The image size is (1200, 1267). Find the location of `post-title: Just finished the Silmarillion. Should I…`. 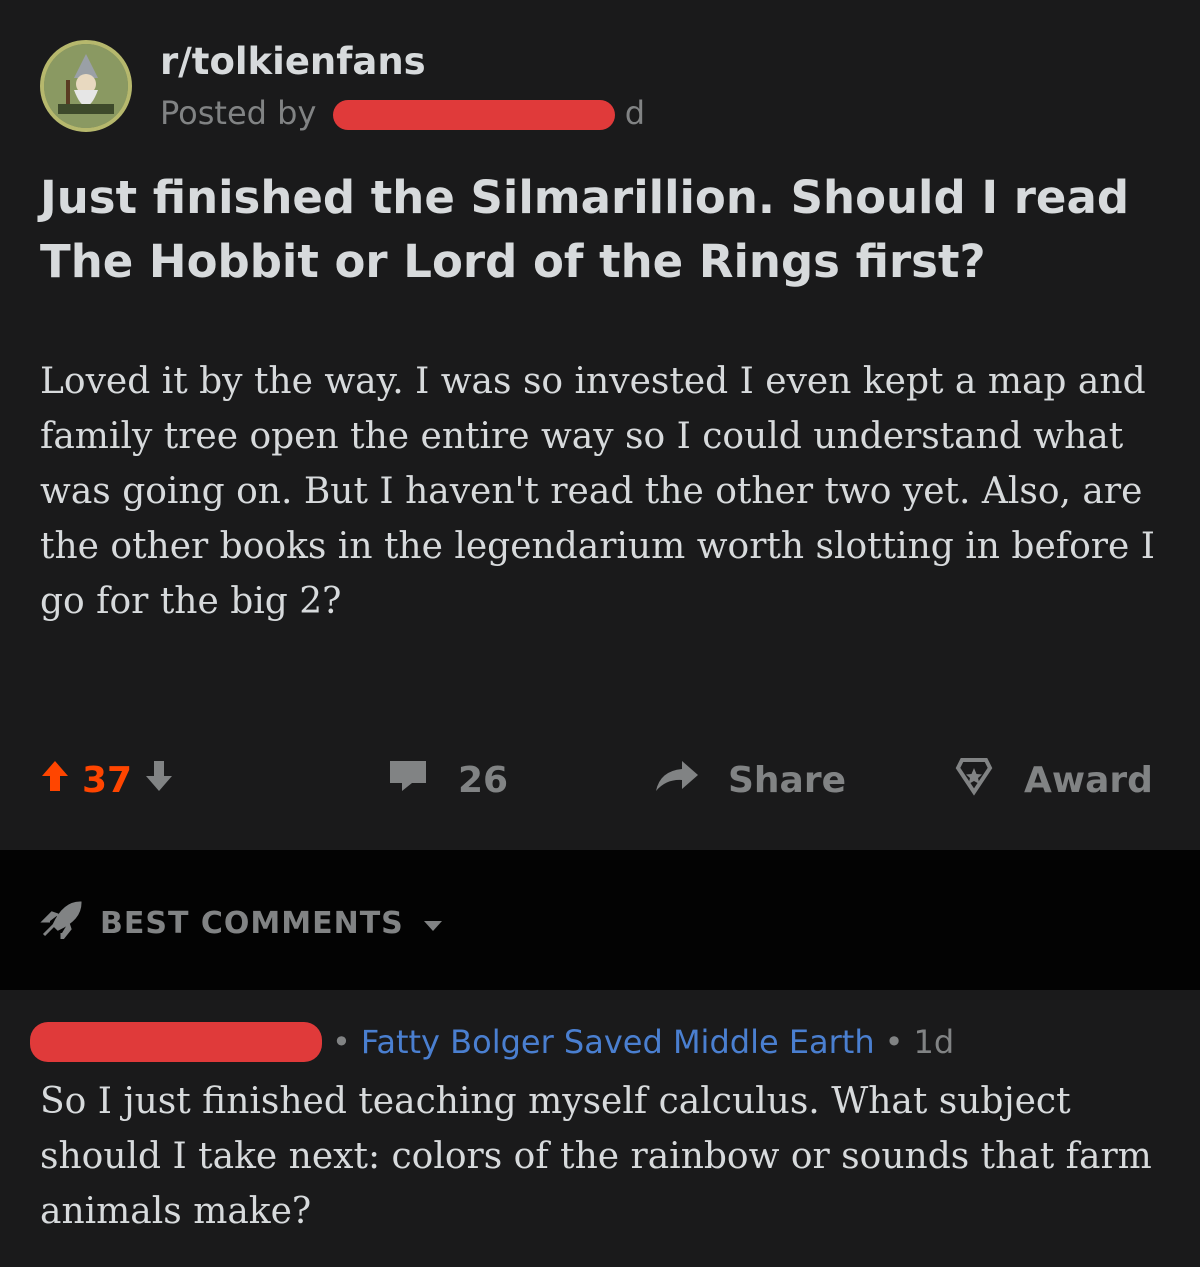

post-title: Just finished the Silmarillion. Should I… is located at coordinates (605, 230).